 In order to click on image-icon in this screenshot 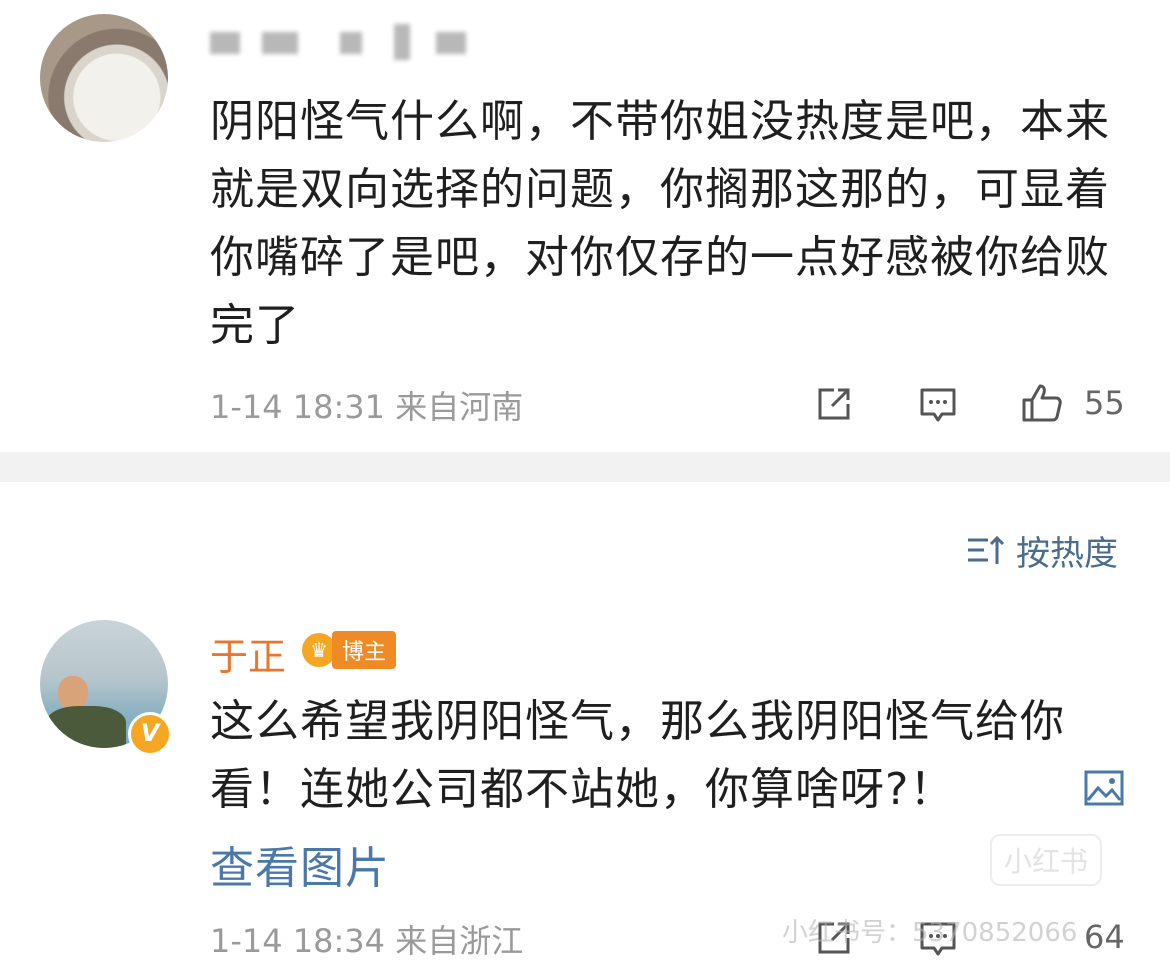, I will do `click(1104, 788)`.